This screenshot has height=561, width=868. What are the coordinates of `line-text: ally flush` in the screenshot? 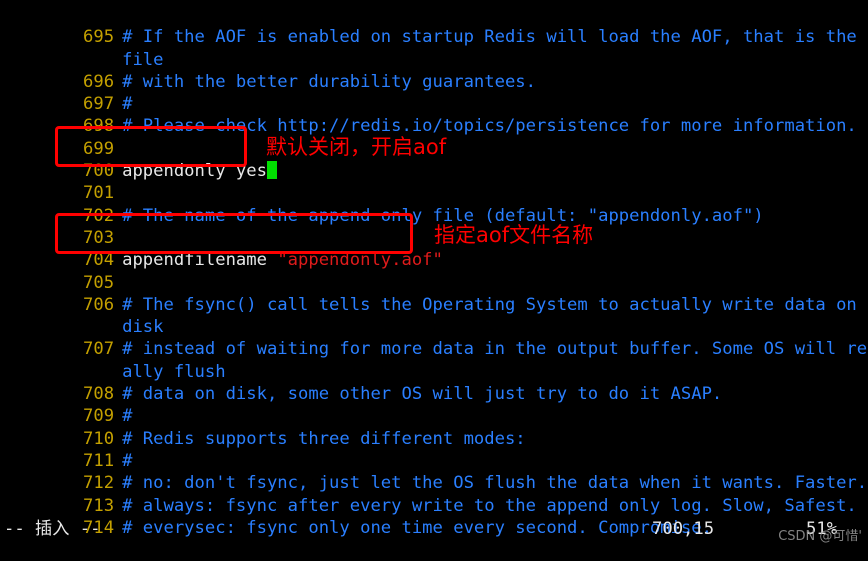 It's located at (174, 371).